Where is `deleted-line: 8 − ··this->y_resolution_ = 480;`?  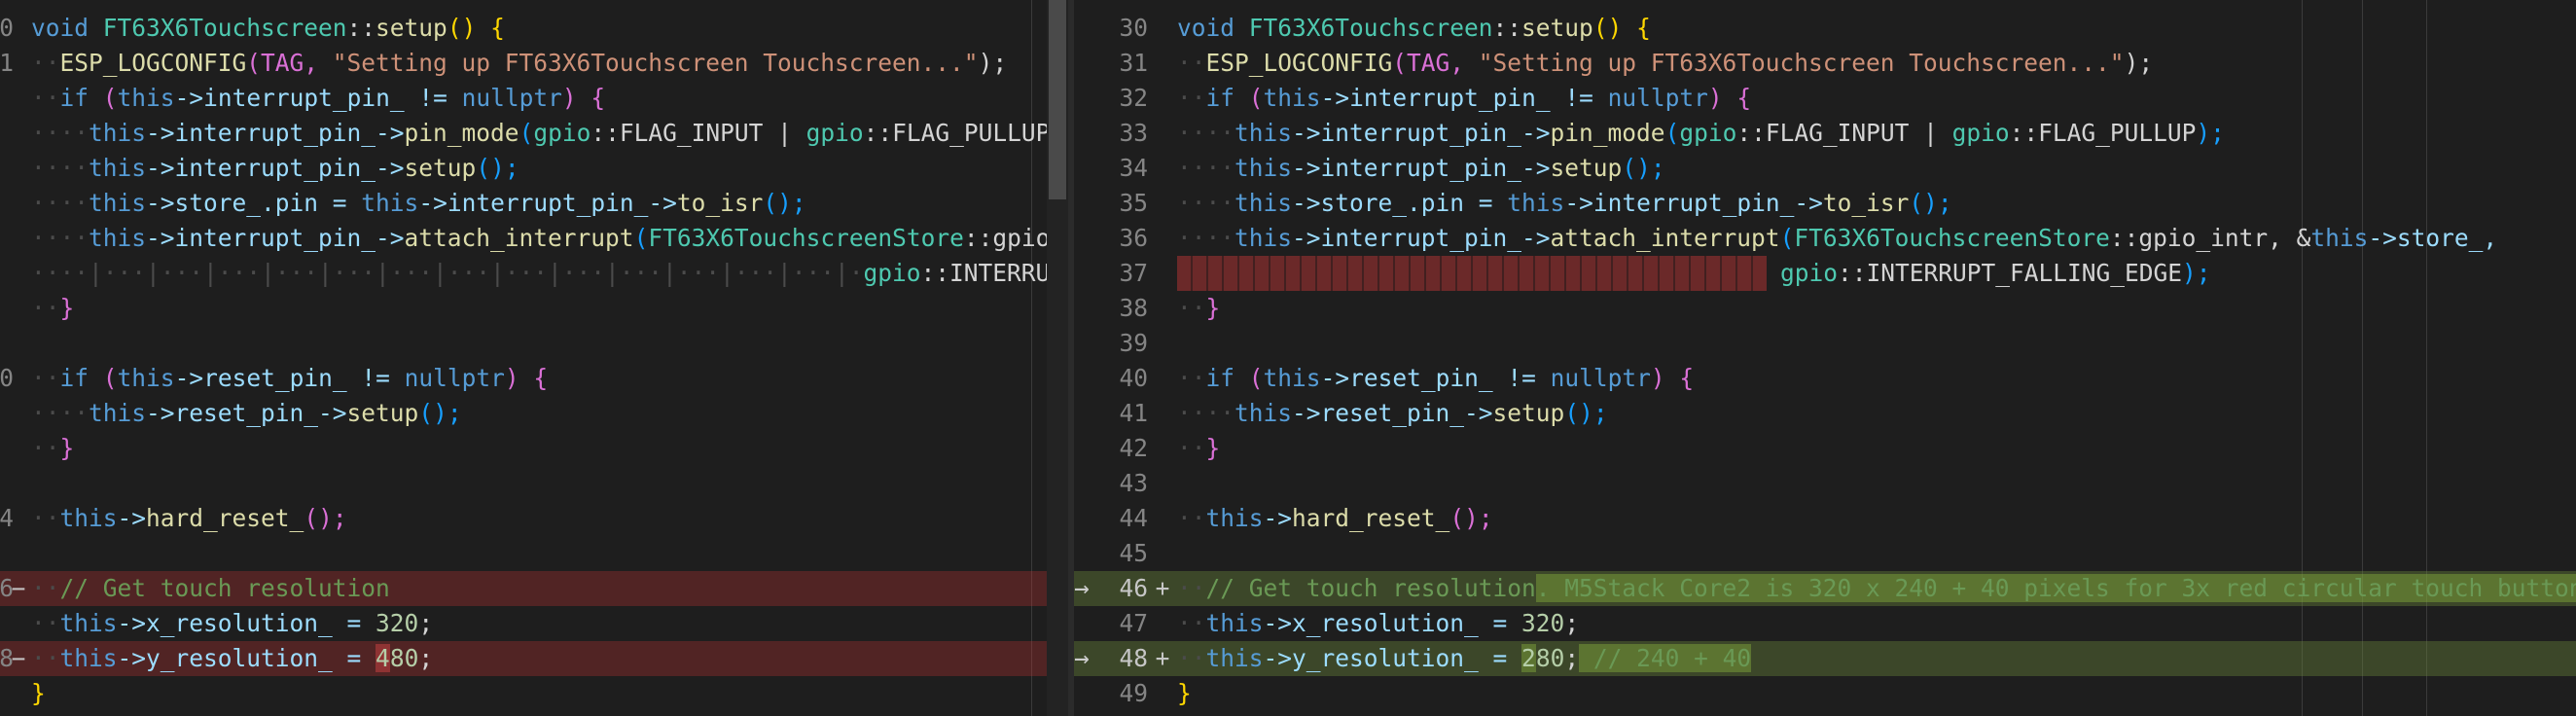 deleted-line: 8 − ··this->y_resolution_ = 480; is located at coordinates (534, 658).